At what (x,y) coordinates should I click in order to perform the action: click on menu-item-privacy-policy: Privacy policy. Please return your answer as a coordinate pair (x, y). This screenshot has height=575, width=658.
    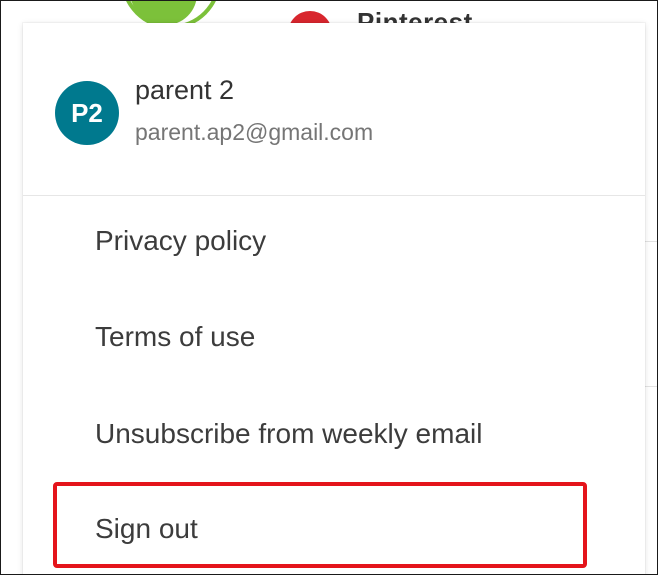
    Looking at the image, I should click on (180, 241).